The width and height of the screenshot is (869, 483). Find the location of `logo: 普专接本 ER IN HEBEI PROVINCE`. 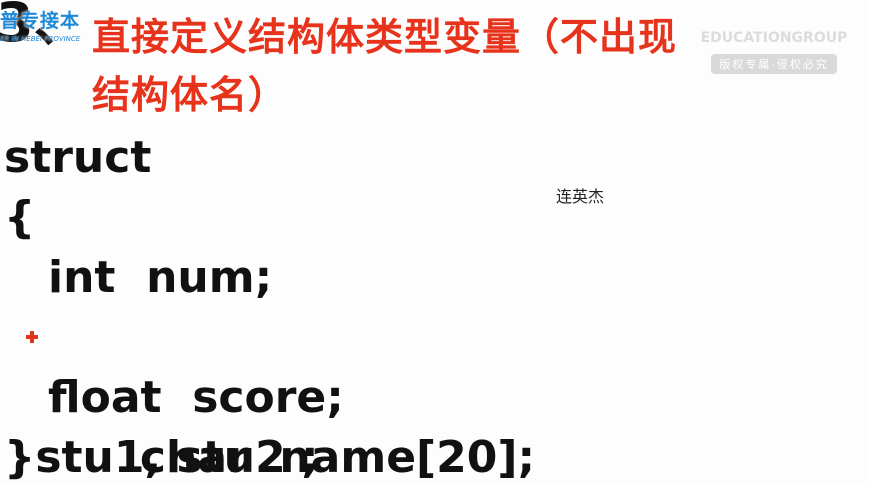

logo: 普专接本 ER IN HEBEI PROVINCE is located at coordinates (46, 31).